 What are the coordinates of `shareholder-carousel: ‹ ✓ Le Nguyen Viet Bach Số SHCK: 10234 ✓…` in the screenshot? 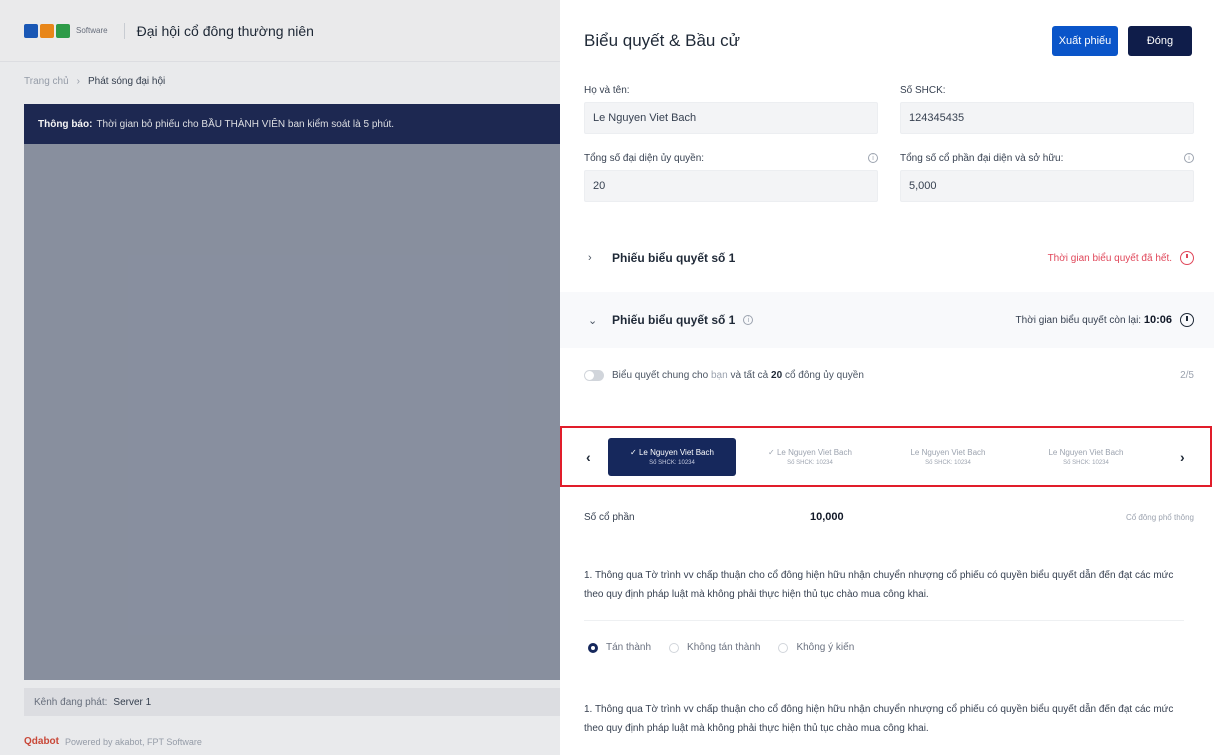 It's located at (886, 456).